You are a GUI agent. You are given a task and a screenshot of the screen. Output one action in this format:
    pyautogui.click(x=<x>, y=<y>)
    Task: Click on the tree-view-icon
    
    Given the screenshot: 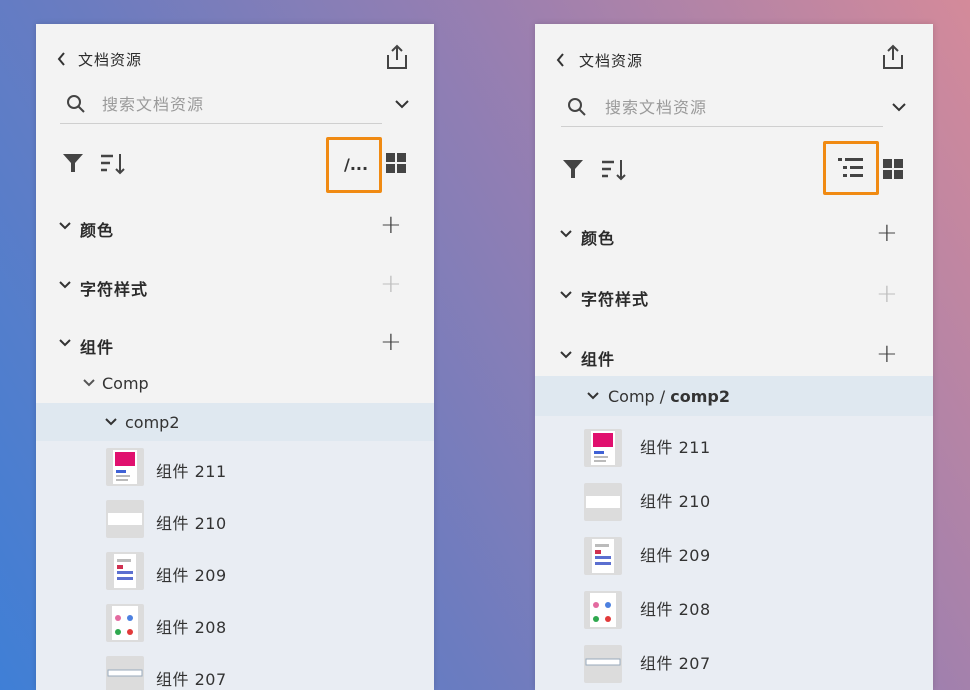 What is the action you would take?
    pyautogui.click(x=851, y=168)
    